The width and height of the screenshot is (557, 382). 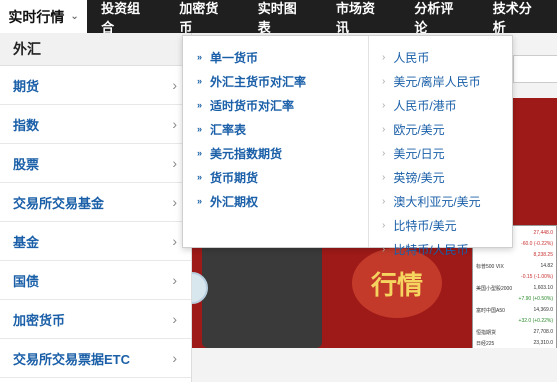 What do you see at coordinates (282, 81) in the screenshot?
I see `menu-item-major-pairs: » 外汇主货币对汇率` at bounding box center [282, 81].